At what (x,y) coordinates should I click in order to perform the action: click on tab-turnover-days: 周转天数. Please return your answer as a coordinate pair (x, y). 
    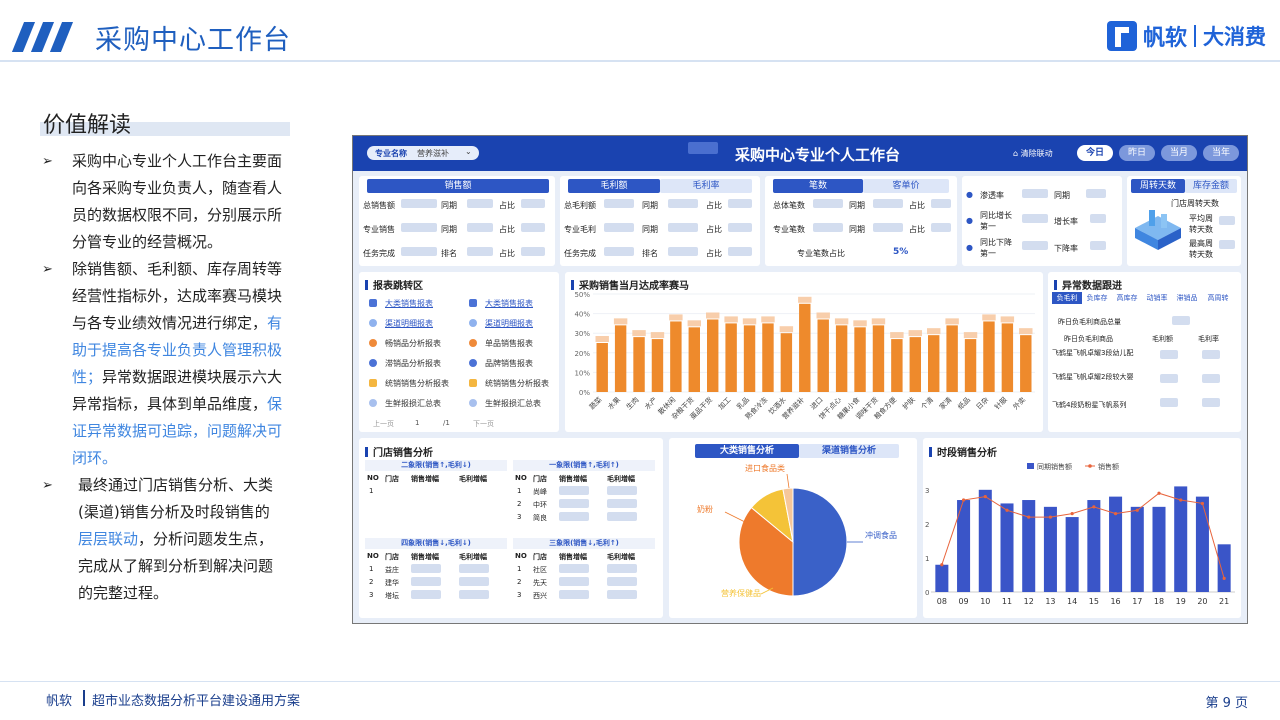
    Looking at the image, I should click on (1158, 186).